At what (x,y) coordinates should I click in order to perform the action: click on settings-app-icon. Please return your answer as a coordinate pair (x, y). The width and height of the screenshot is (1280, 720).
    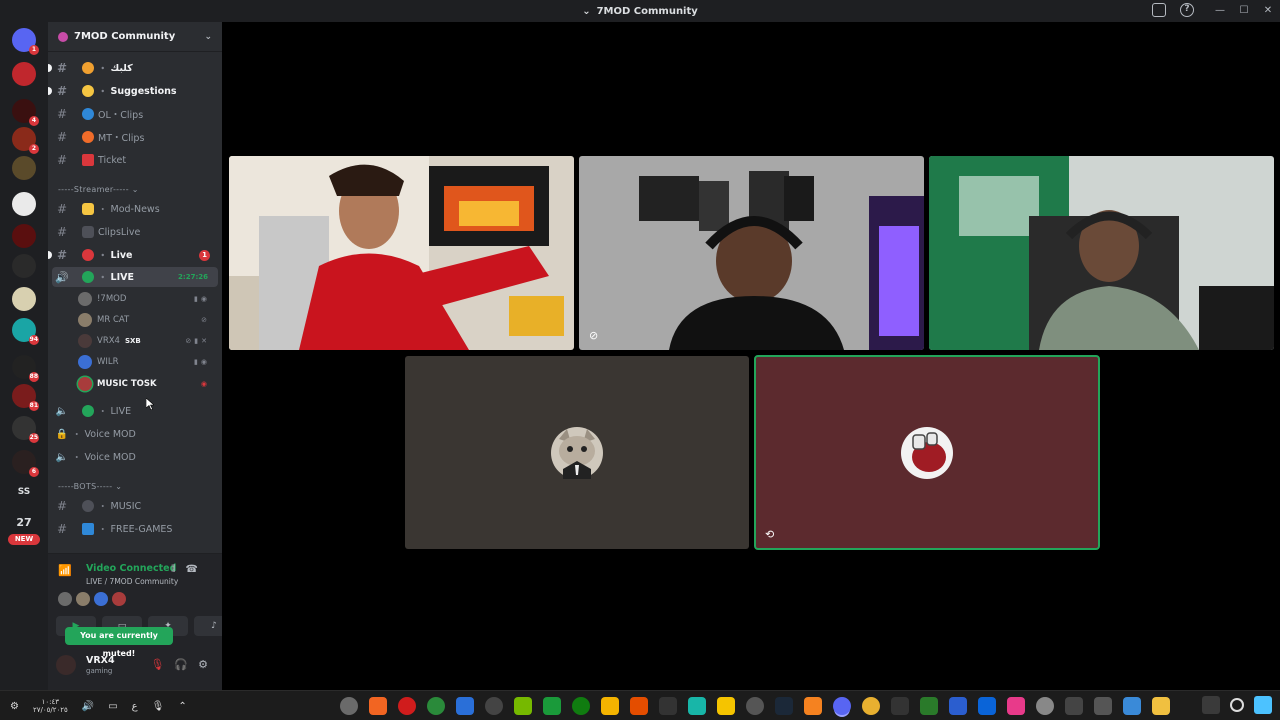
    Looking at the image, I should click on (1045, 706).